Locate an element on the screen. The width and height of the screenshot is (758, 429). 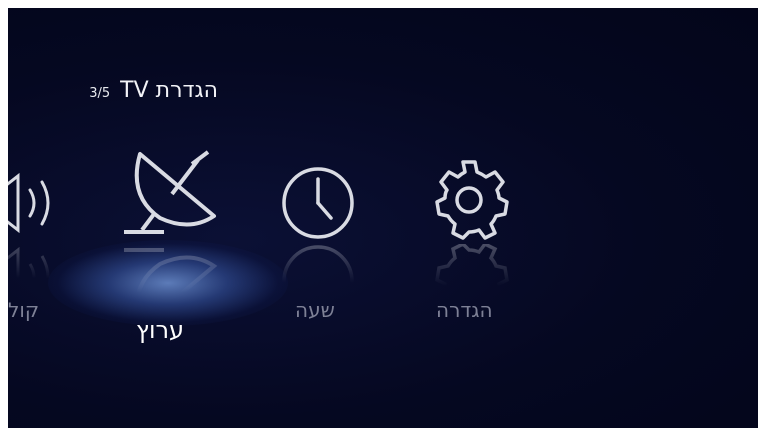
speaker-icon is located at coordinates (29, 203).